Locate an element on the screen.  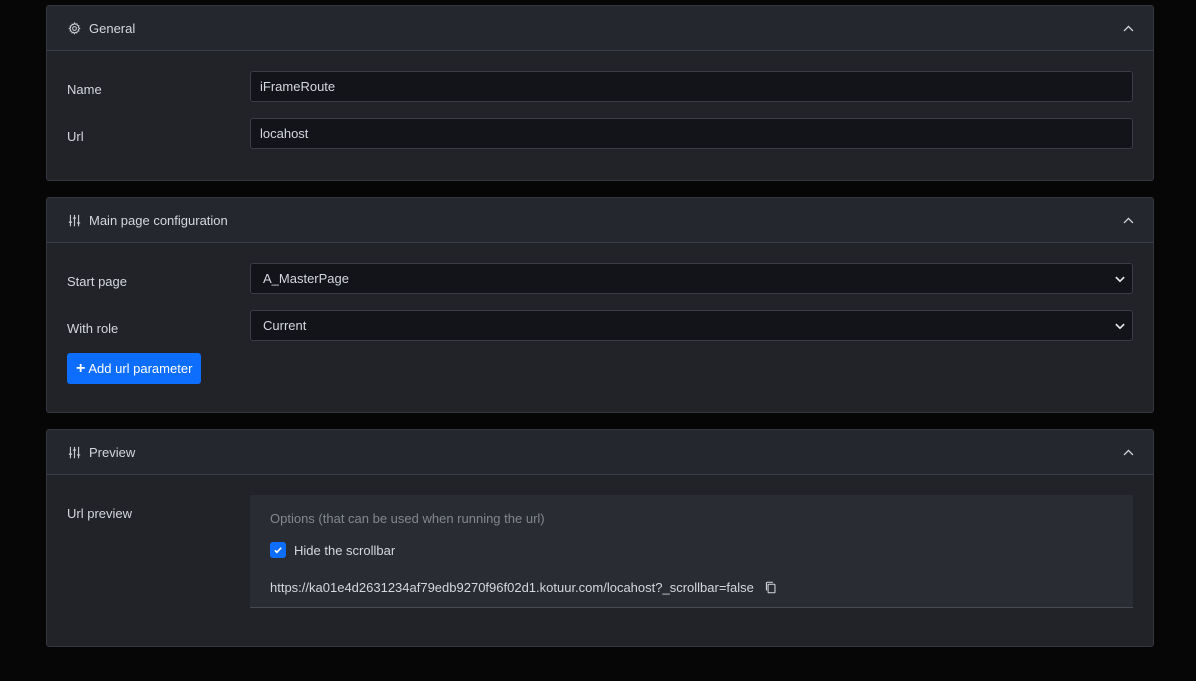
general-panel-header: General is located at coordinates (600, 28).